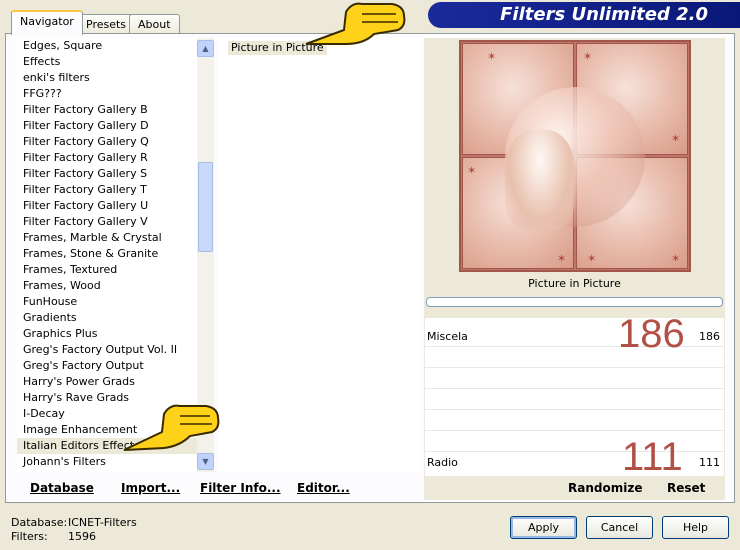  Describe the element at coordinates (695, 527) in the screenshot. I see `help-button: Help` at that location.